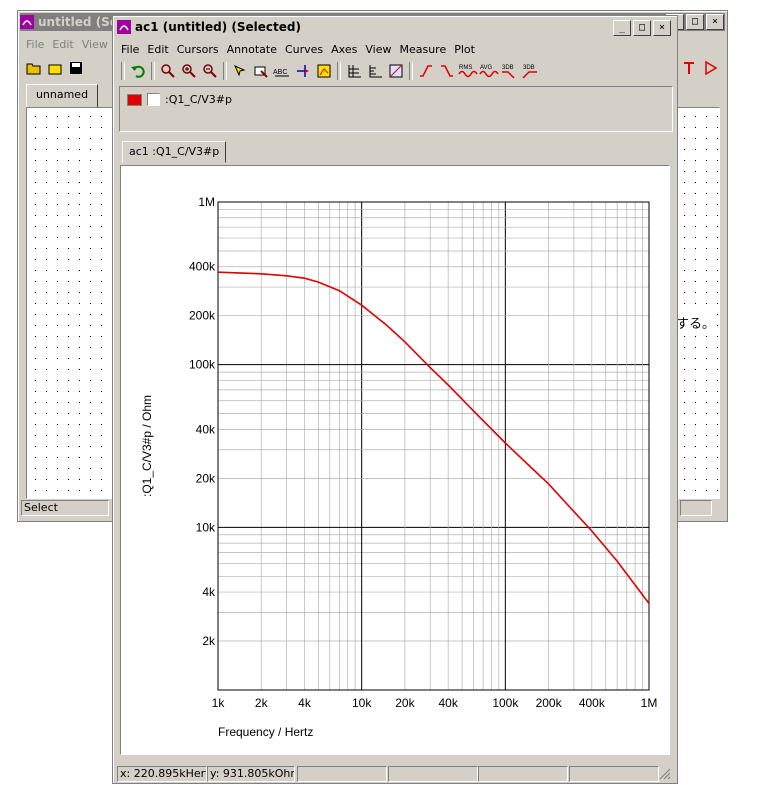  What do you see at coordinates (202, 316) in the screenshot?
I see `y-tick-label: 200k` at bounding box center [202, 316].